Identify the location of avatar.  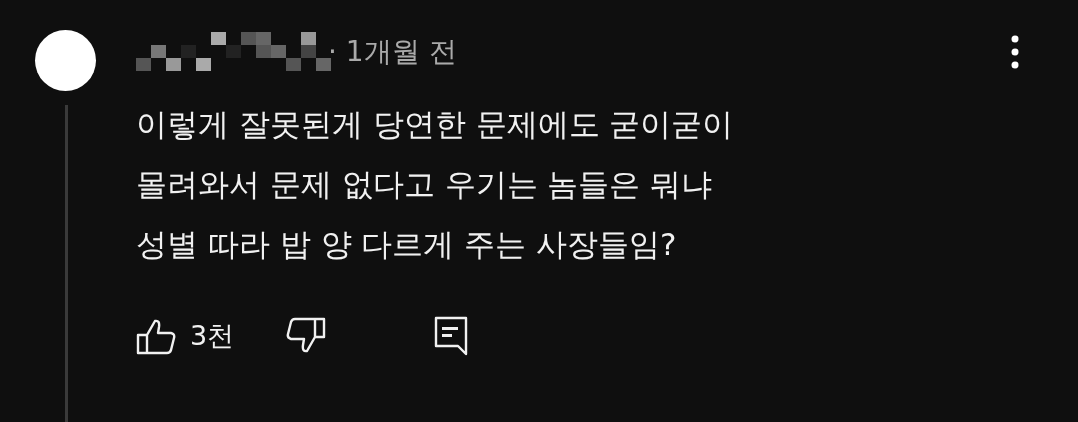
(65, 60).